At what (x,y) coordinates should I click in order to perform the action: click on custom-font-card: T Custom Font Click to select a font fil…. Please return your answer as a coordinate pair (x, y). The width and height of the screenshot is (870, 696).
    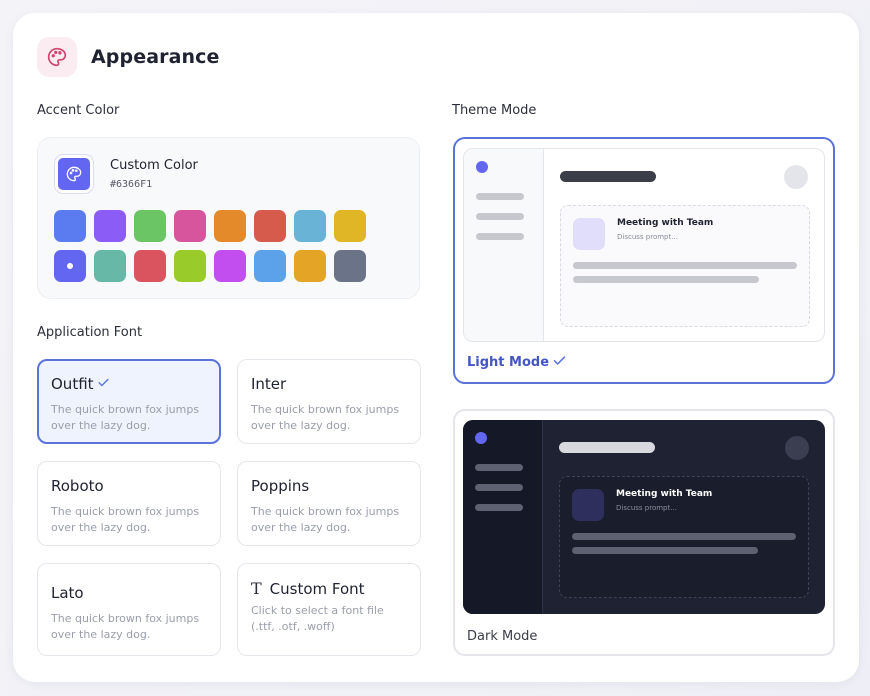
    Looking at the image, I should click on (329, 609).